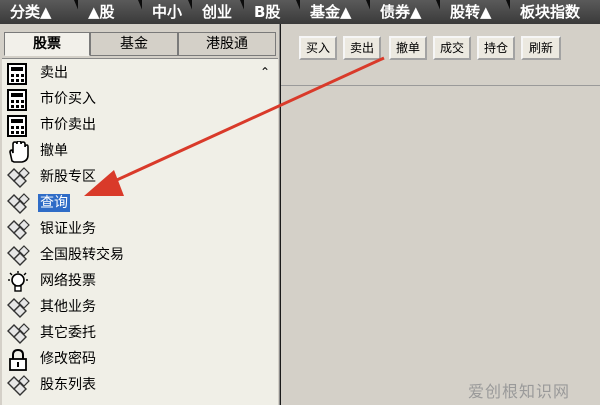  Describe the element at coordinates (68, 99) in the screenshot. I see `menu-item-label: 市价买入` at that location.